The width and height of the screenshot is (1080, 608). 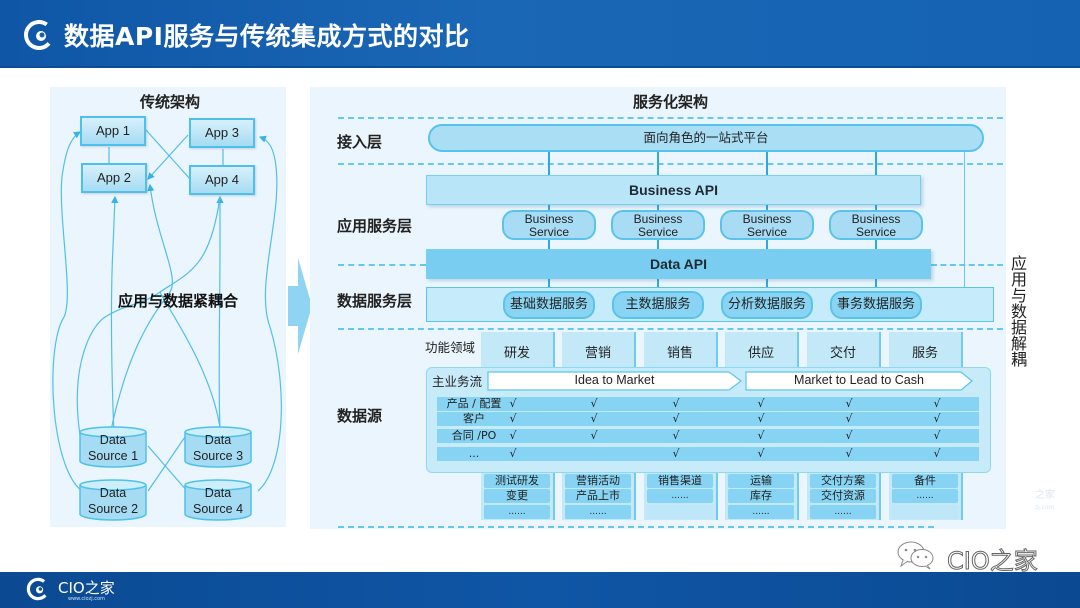 I want to click on faint-watermark-line2: zj.com, so click(x=1045, y=507).